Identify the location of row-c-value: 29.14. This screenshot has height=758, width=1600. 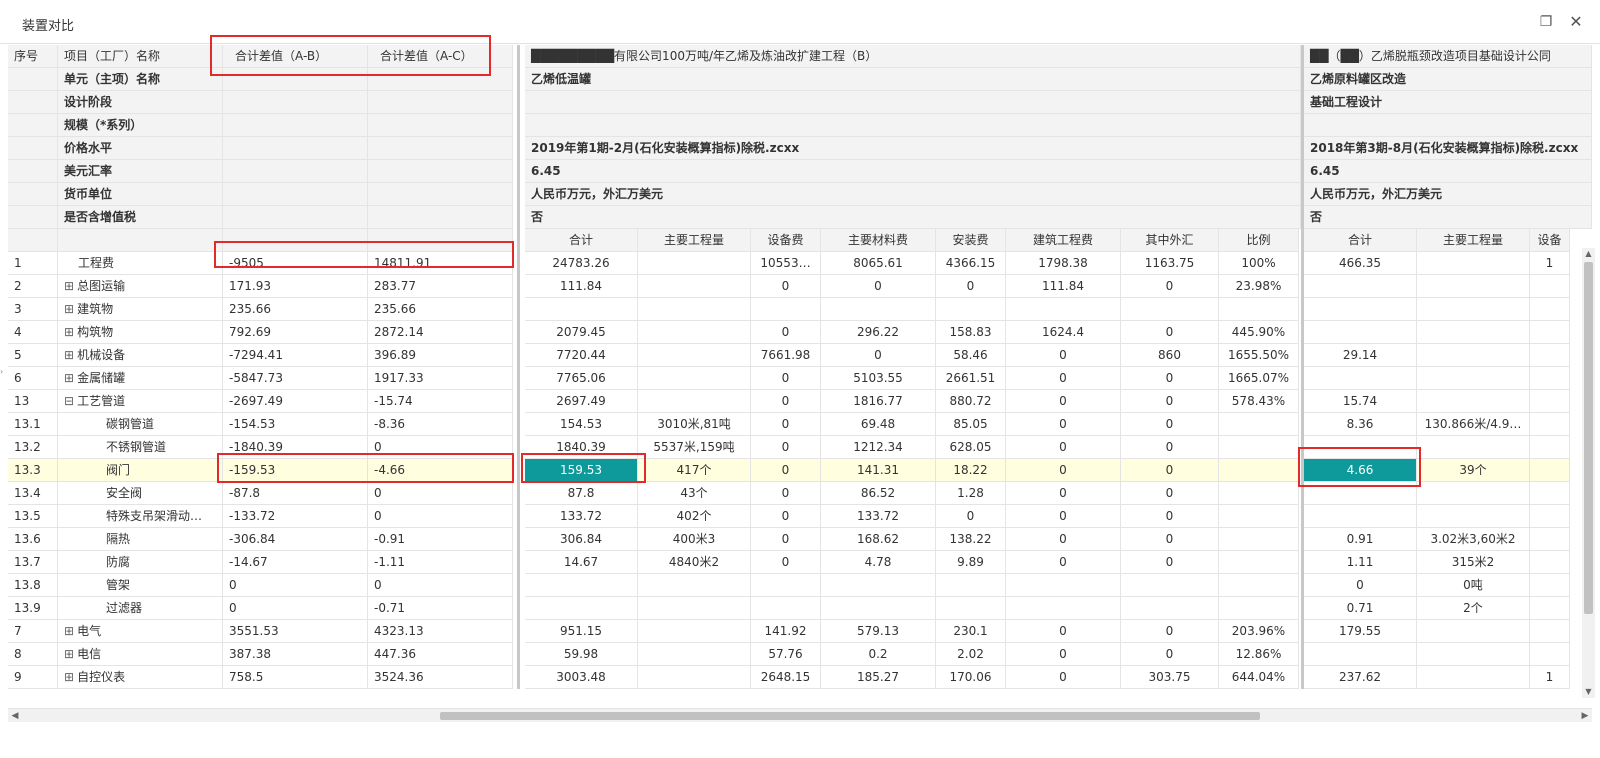
(1360, 355).